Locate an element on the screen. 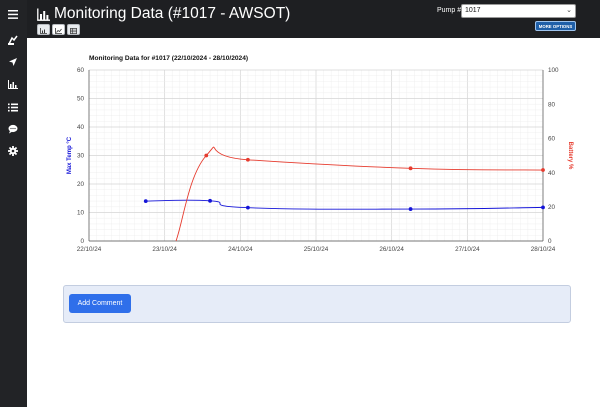  table-view-tab is located at coordinates (43, 29).